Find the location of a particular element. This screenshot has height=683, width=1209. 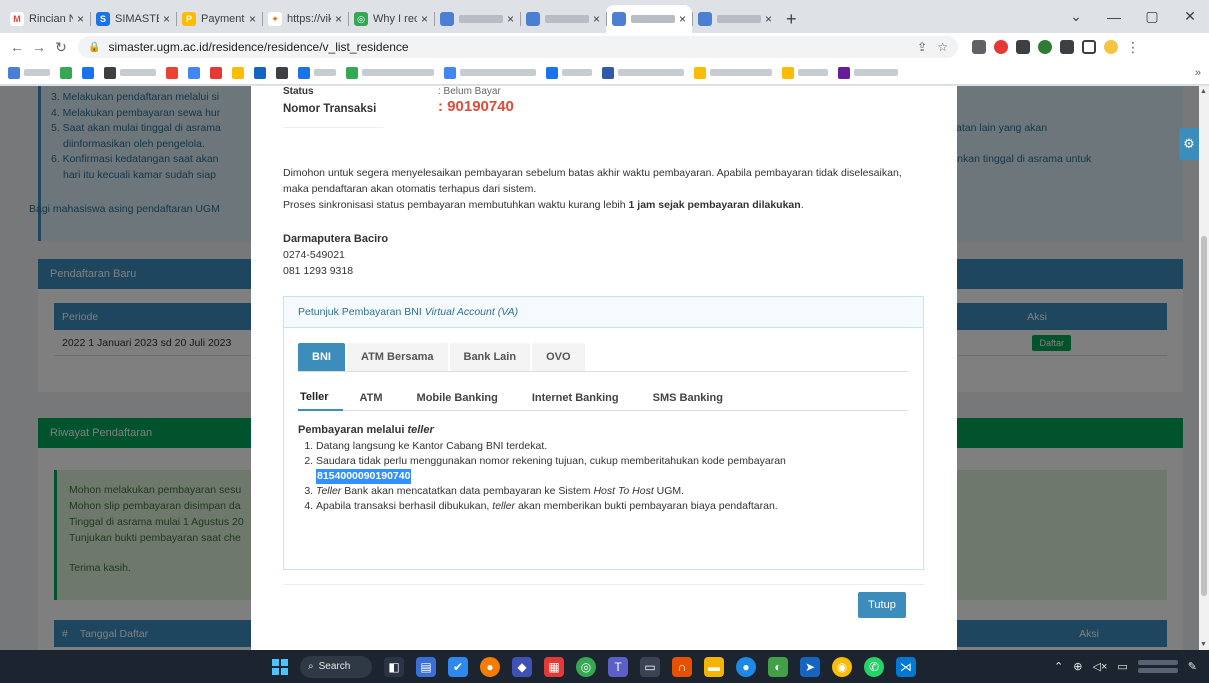

reload-icon: ↻ is located at coordinates (61, 47).